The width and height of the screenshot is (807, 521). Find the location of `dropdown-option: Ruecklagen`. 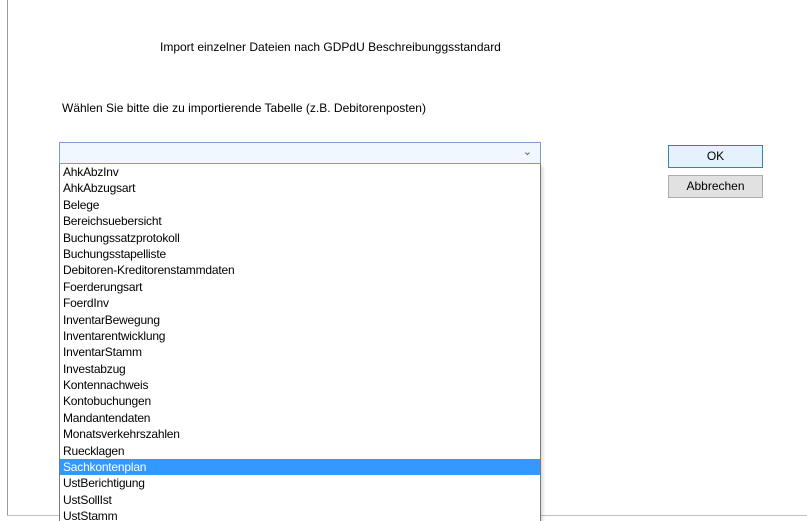

dropdown-option: Ruecklagen is located at coordinates (300, 451).